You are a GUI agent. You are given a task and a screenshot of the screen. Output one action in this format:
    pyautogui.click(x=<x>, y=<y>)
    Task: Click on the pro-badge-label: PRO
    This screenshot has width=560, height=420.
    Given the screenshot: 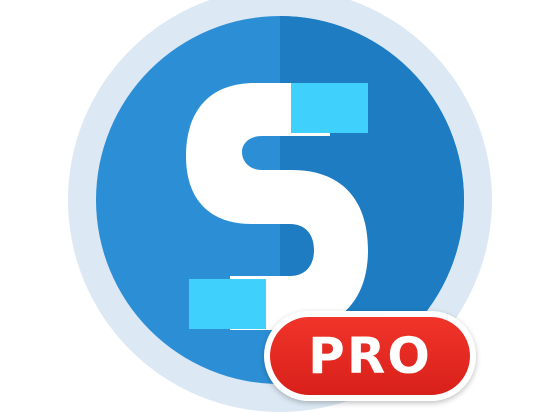 What is the action you would take?
    pyautogui.click(x=370, y=356)
    